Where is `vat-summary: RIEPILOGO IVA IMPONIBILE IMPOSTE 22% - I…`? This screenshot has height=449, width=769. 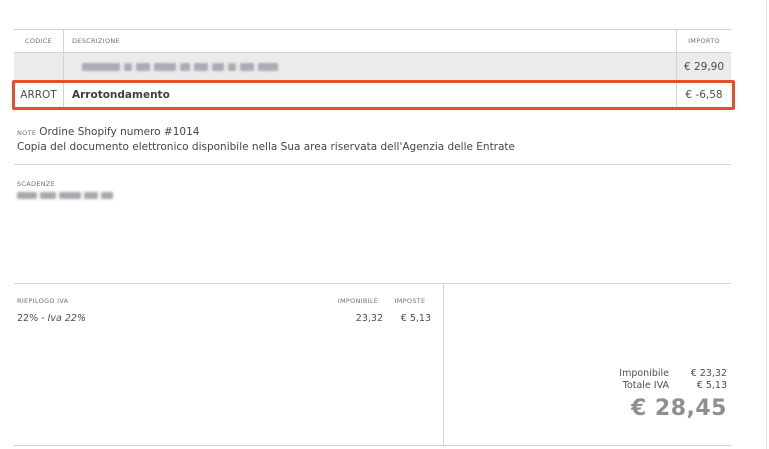 vat-summary: RIEPILOGO IVA IMPONIBILE IMPOSTE 22% - I… is located at coordinates (227, 313).